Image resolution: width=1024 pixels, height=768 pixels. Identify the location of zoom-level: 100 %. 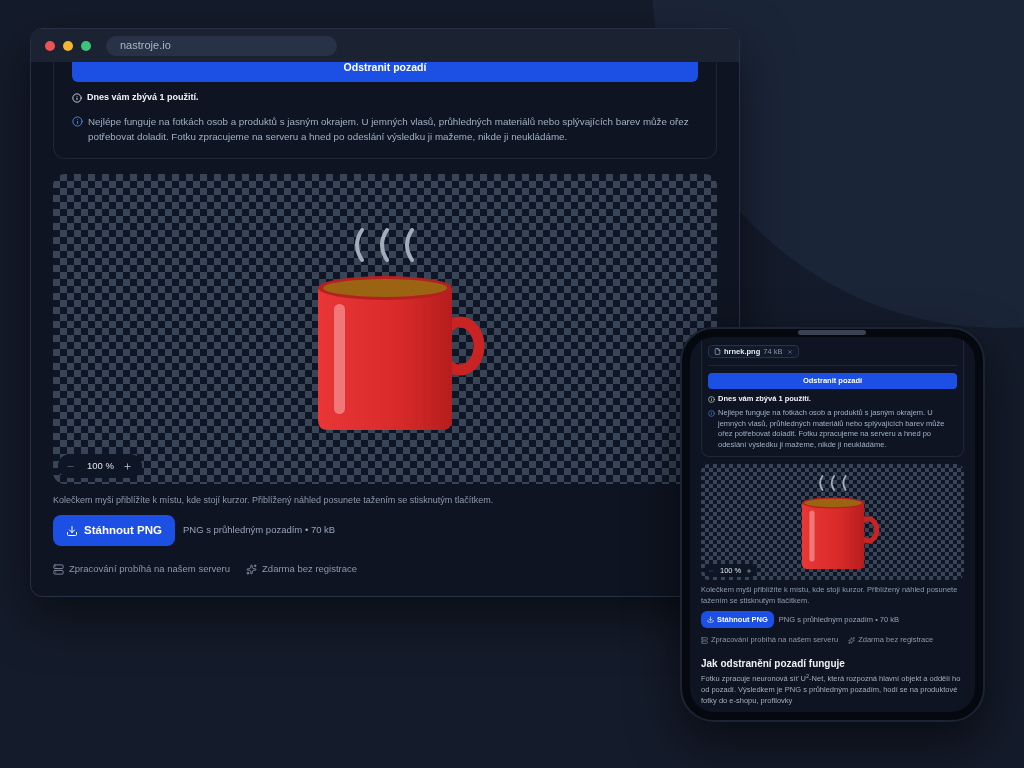
(100, 465).